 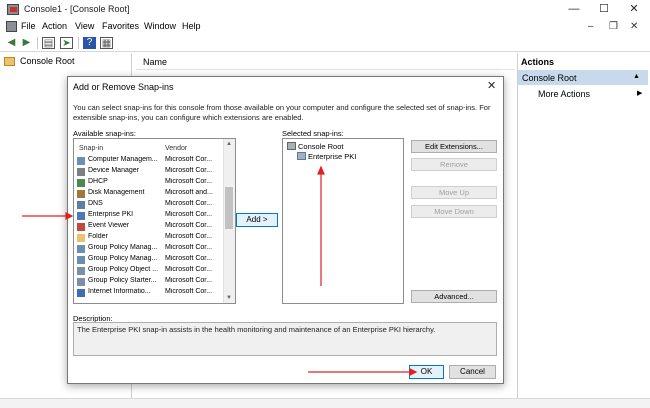 What do you see at coordinates (257, 220) in the screenshot?
I see `add-button: Add >` at bounding box center [257, 220].